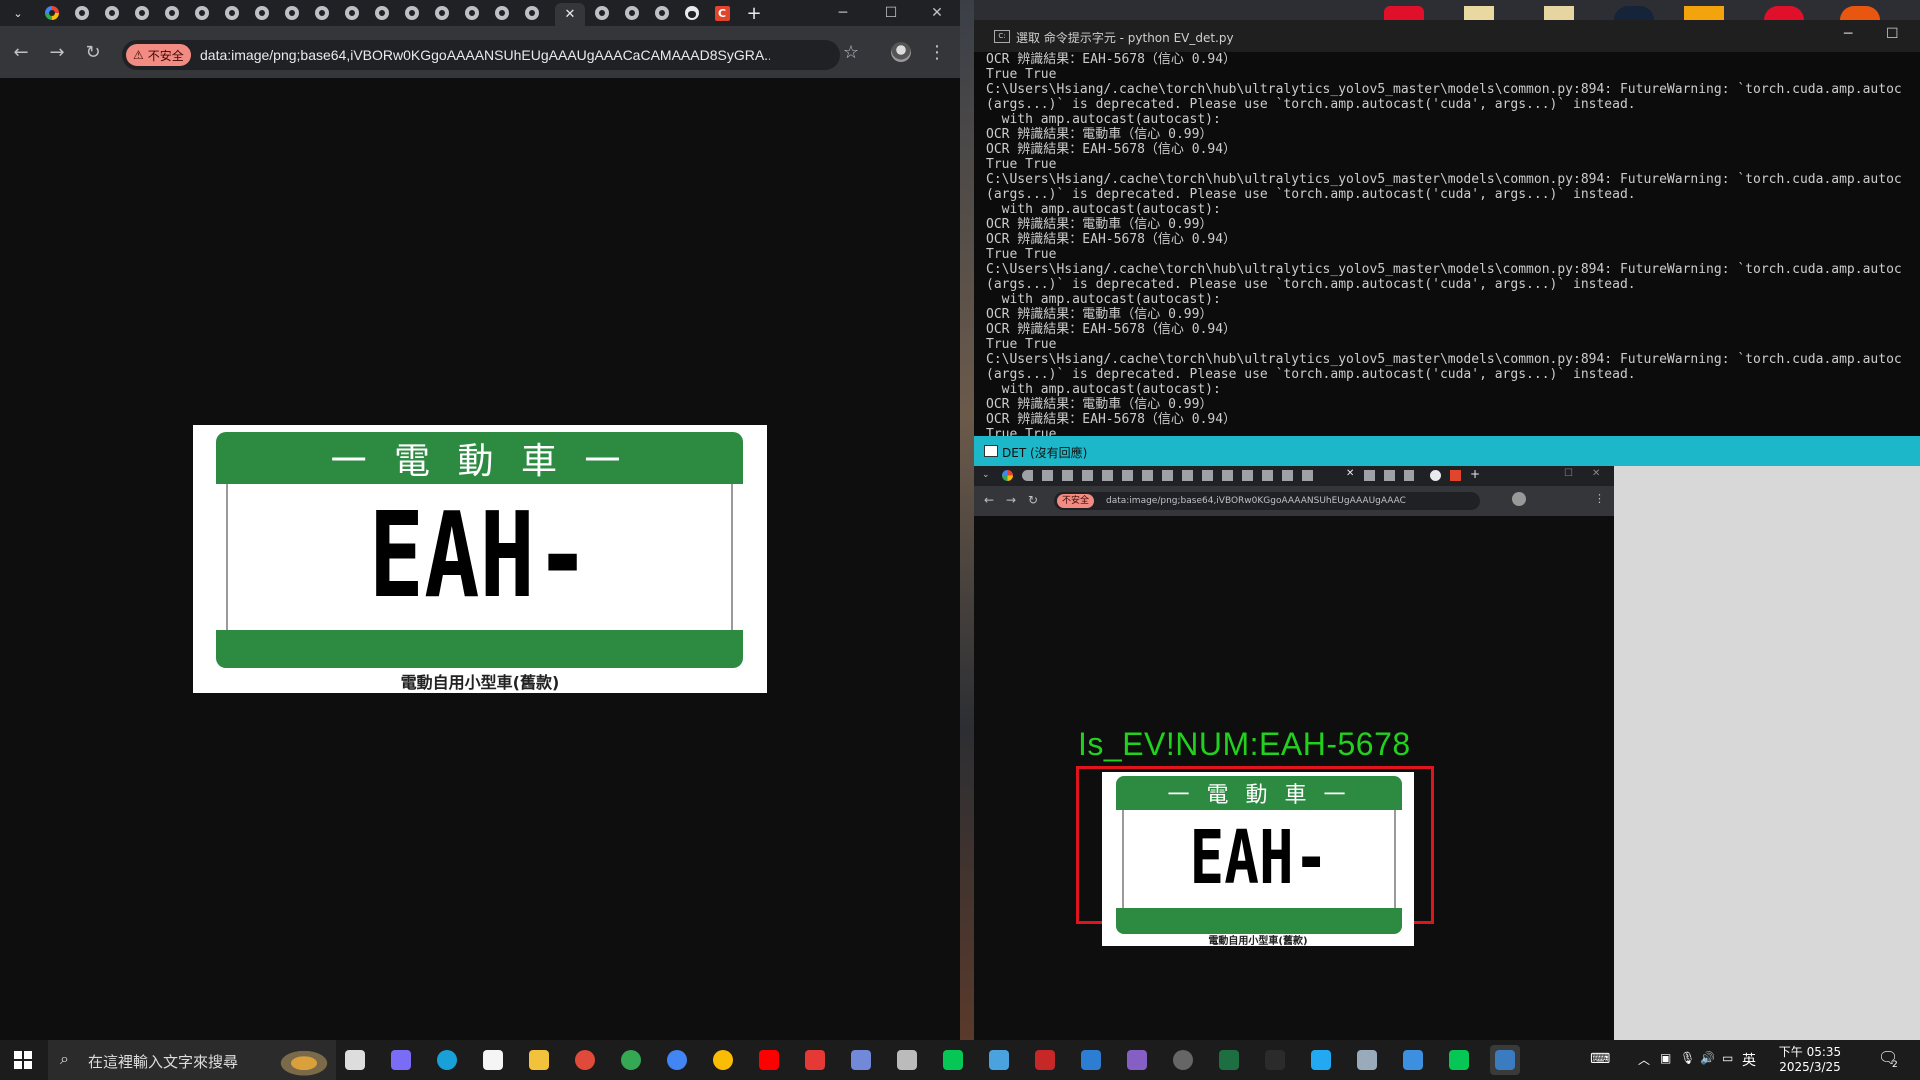  What do you see at coordinates (479, 550) in the screenshot?
I see `license-plate: 一 電 動 車 一 EAH-5678` at bounding box center [479, 550].